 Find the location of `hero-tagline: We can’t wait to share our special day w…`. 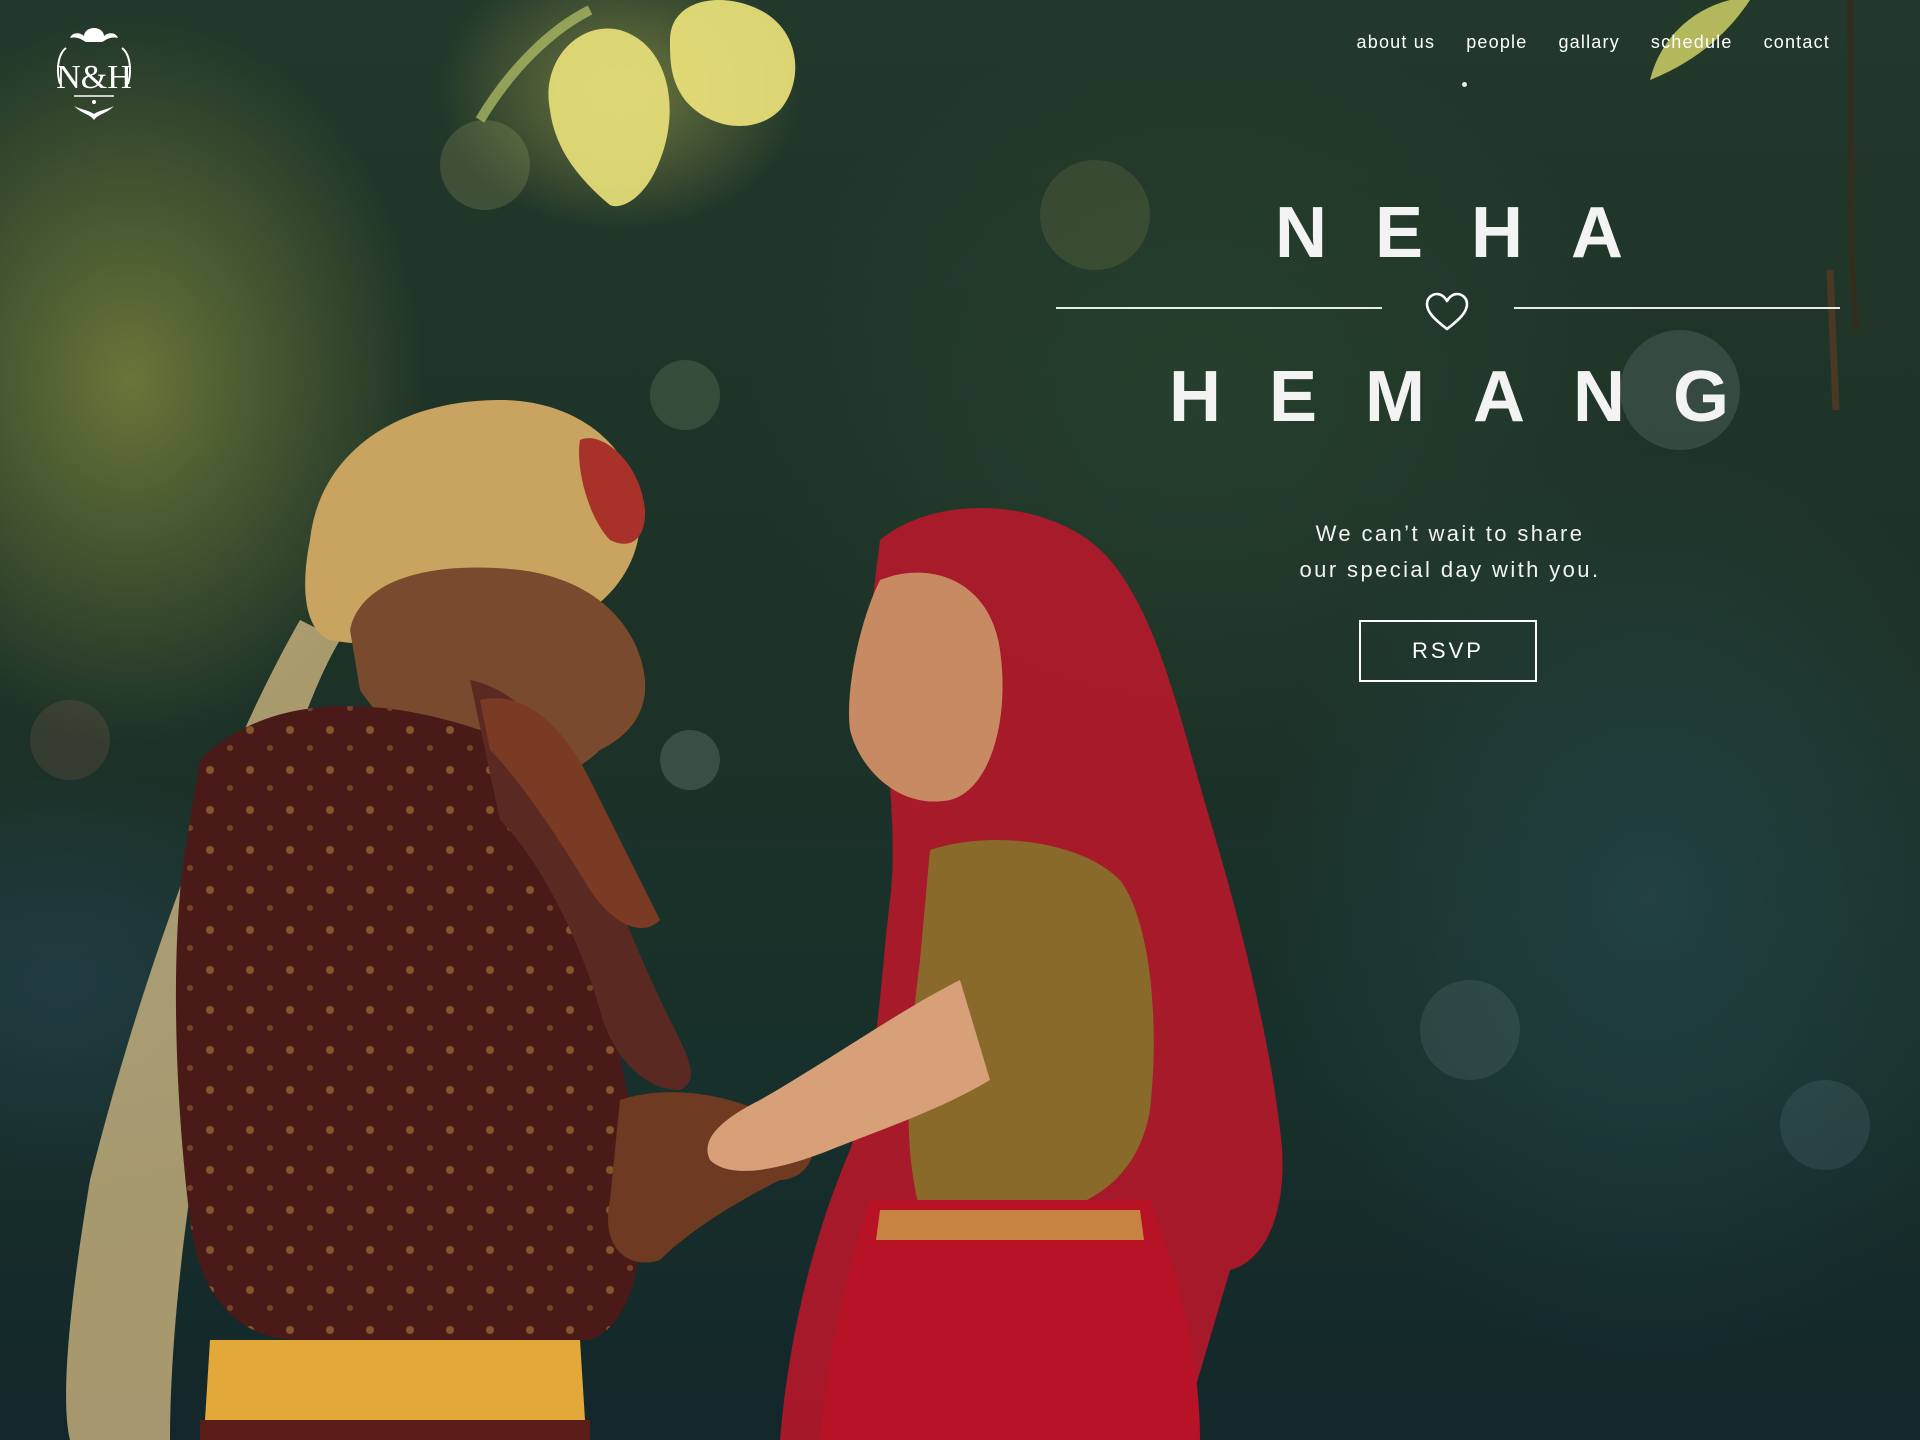

hero-tagline: We can’t wait to share our special day w… is located at coordinates (1450, 552).